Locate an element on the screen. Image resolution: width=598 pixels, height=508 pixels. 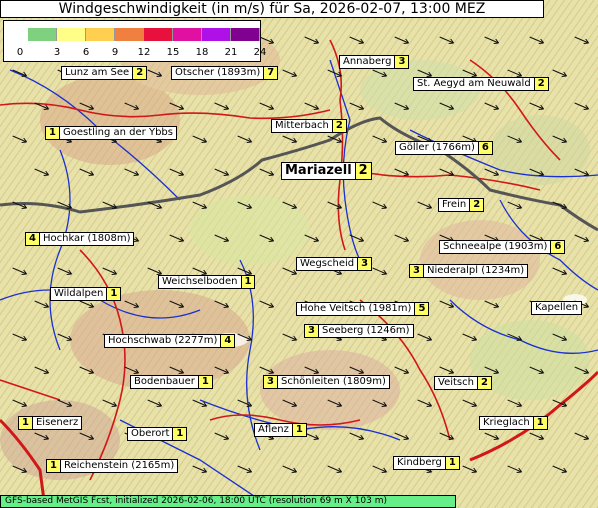
place-label: Frein 2 is located at coordinates (461, 205).